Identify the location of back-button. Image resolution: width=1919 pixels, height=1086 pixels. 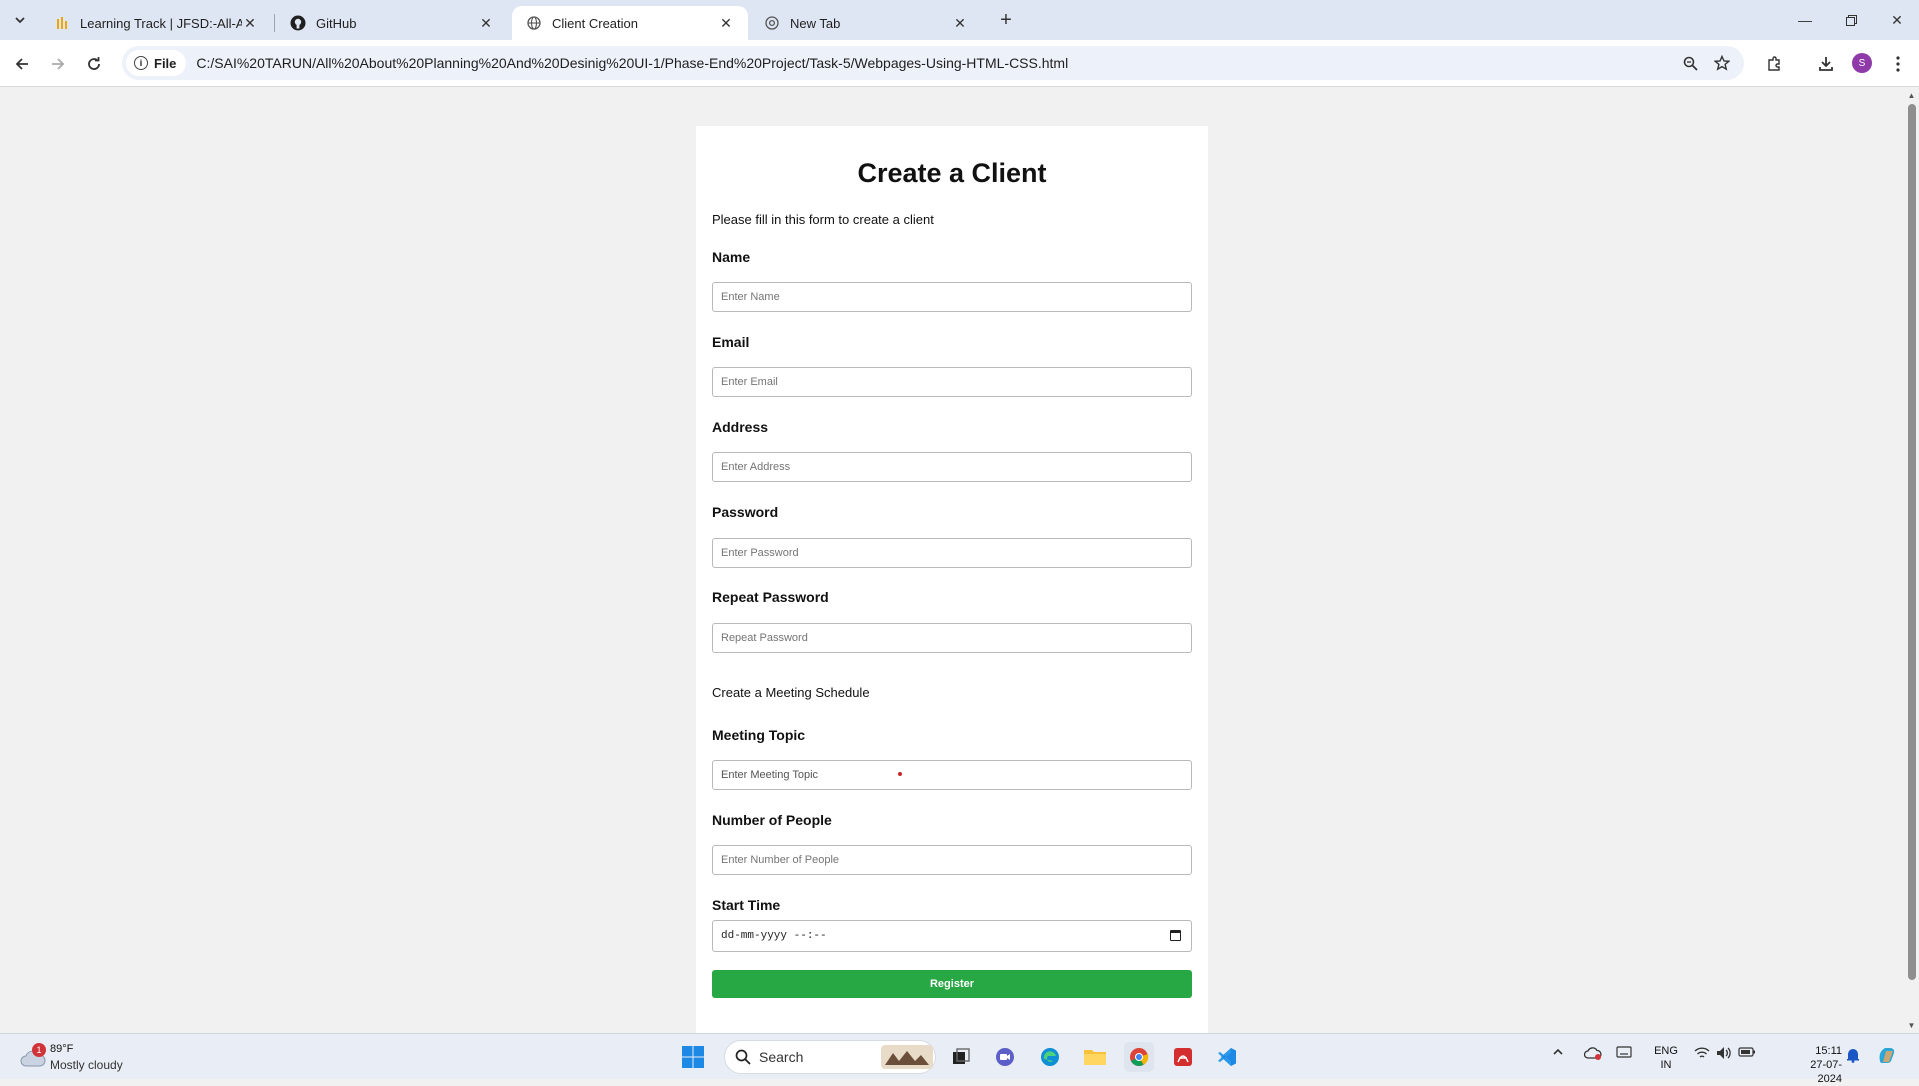
(22, 64).